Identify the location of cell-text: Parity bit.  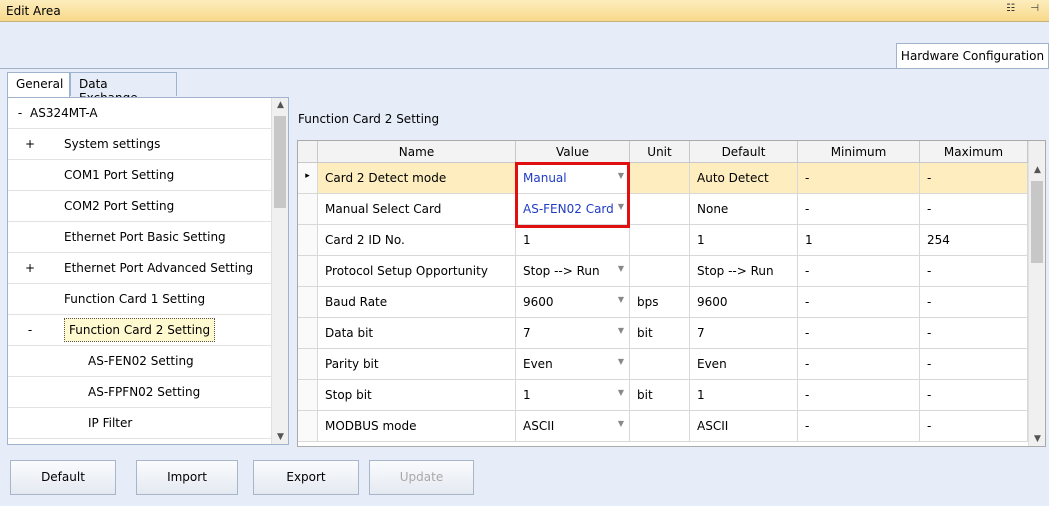
(352, 364).